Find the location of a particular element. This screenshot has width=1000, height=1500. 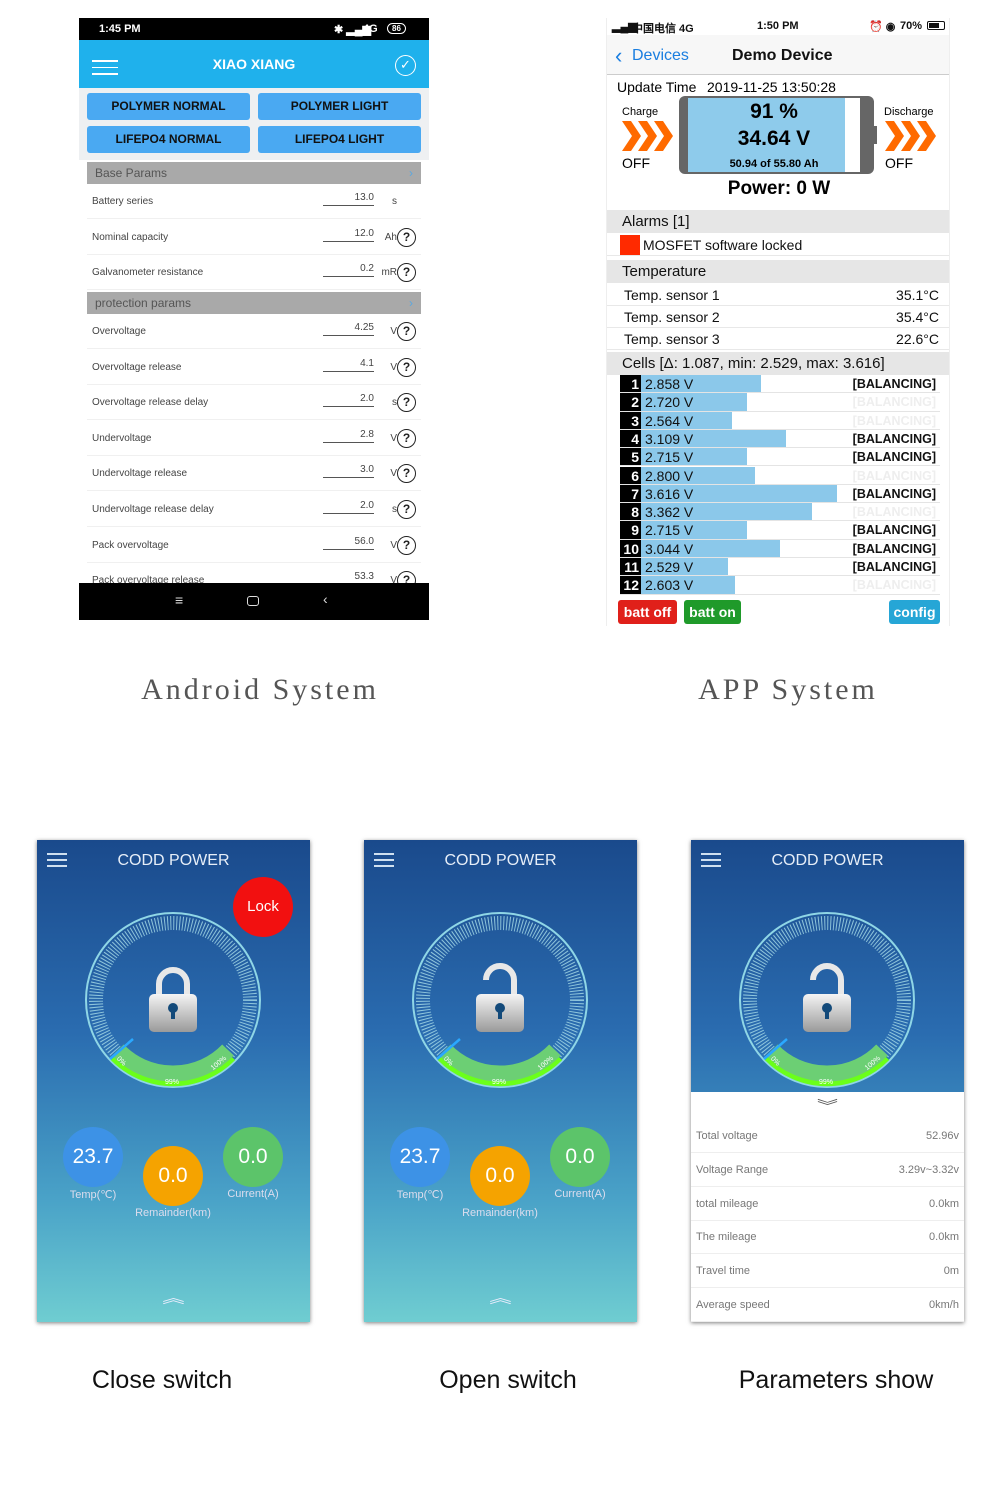

back-button: Devices is located at coordinates (660, 56).